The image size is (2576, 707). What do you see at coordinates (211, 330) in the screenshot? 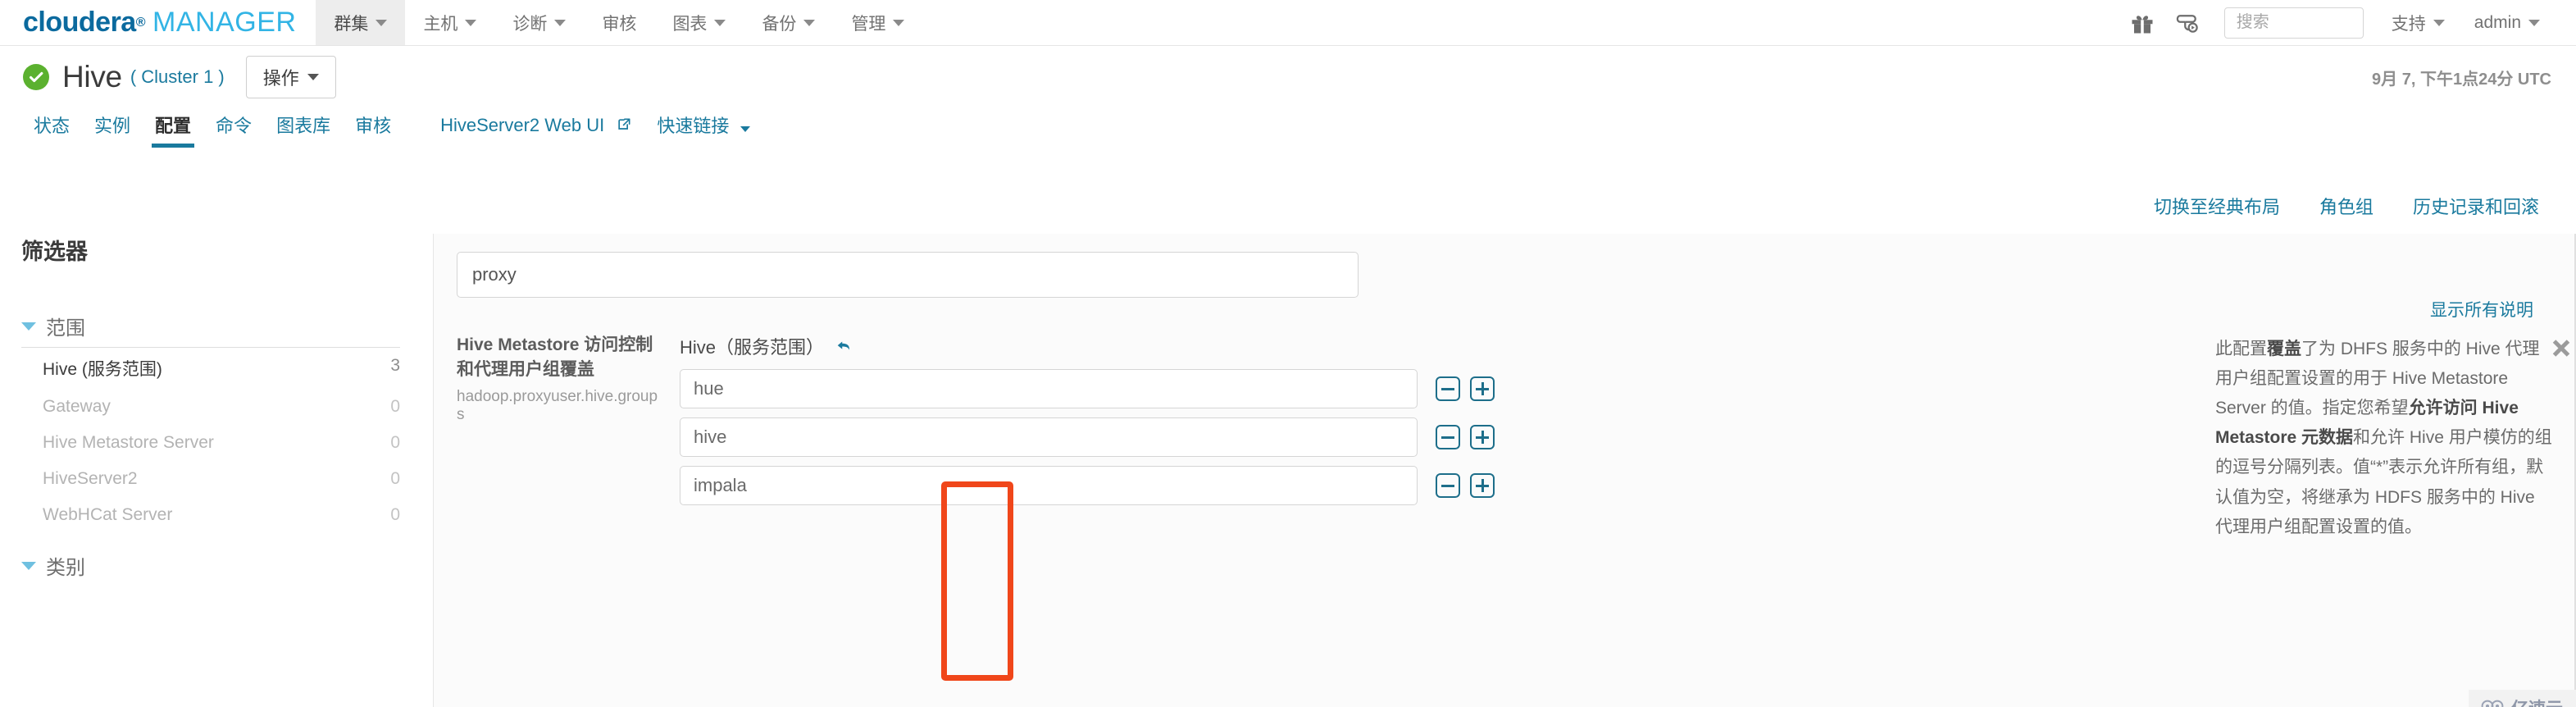
I see `filter-group-scope-header: 范围` at bounding box center [211, 330].